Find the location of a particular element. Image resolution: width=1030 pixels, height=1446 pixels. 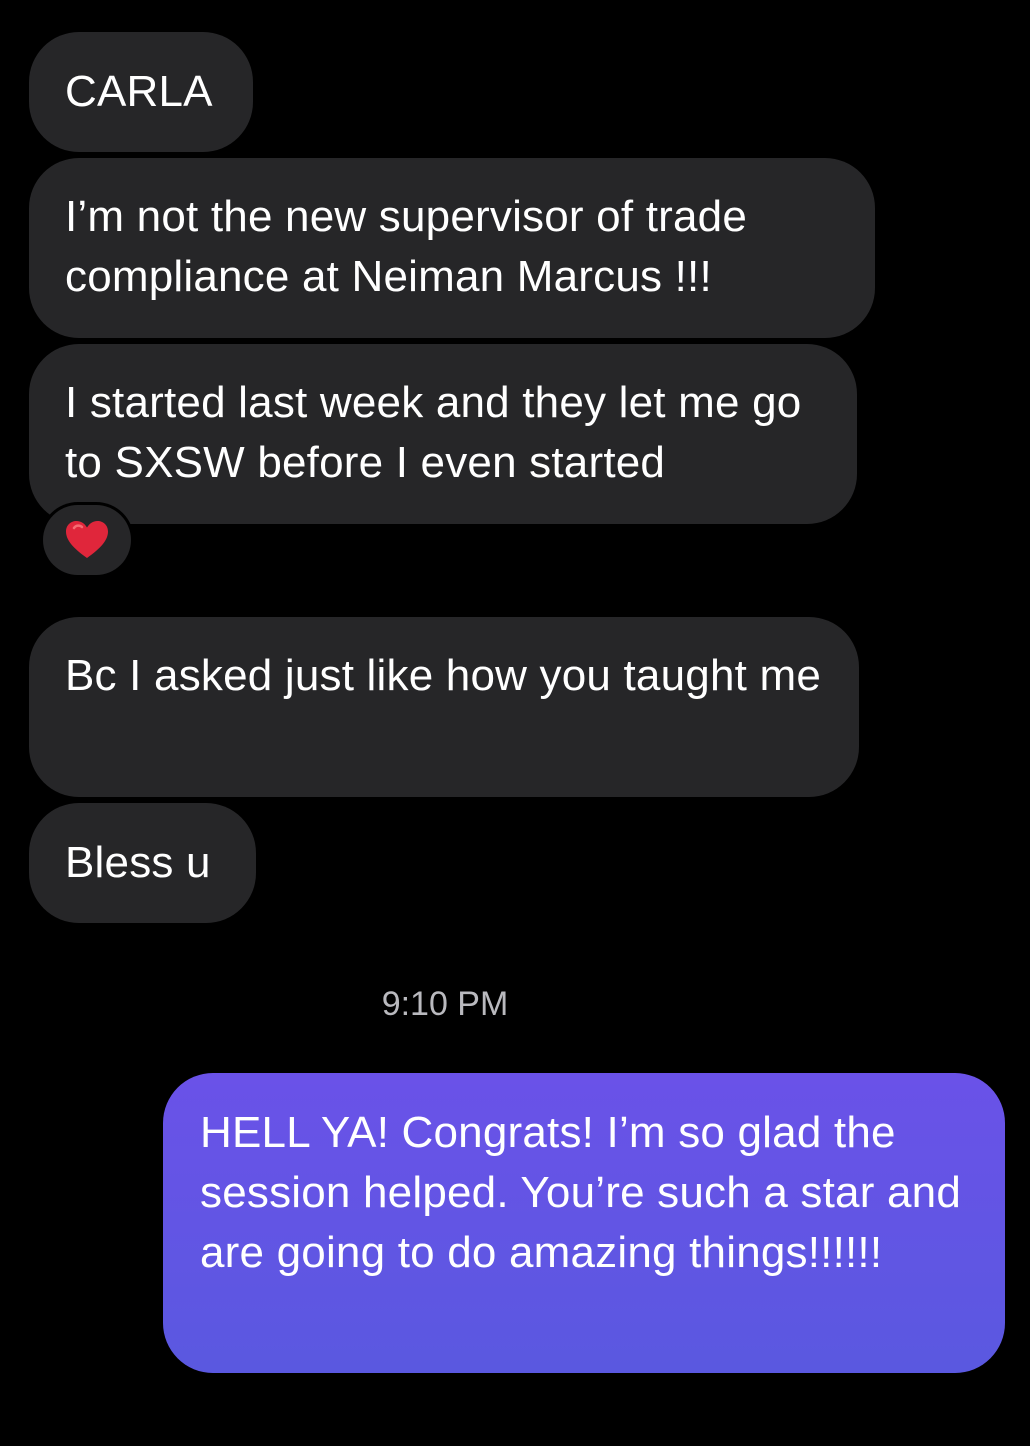

message-text: CARLA is located at coordinates (139, 91).